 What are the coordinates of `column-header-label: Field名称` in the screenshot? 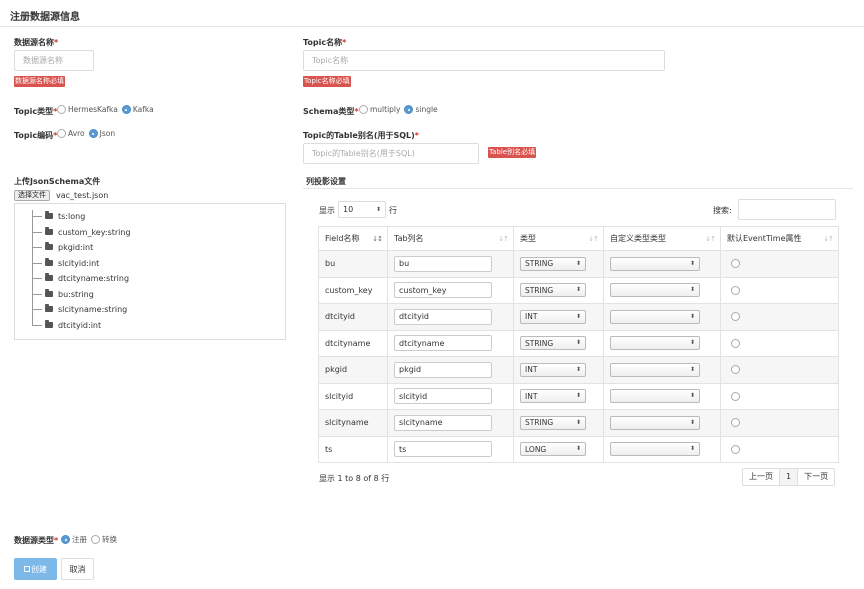 It's located at (342, 238).